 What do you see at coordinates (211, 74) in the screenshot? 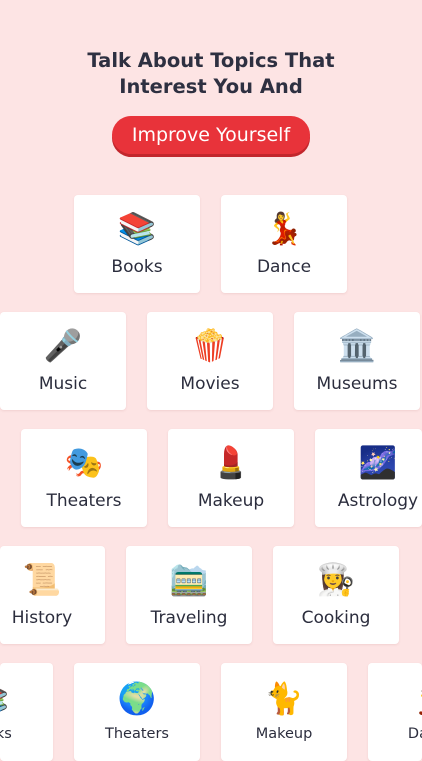
I see `headline: Talk About Topics That Interest You And` at bounding box center [211, 74].